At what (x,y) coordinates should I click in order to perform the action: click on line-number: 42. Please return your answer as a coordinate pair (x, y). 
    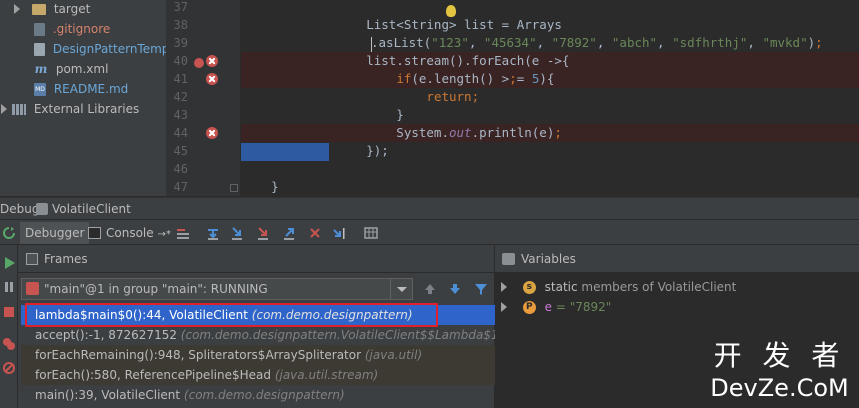
    Looking at the image, I should click on (180, 97).